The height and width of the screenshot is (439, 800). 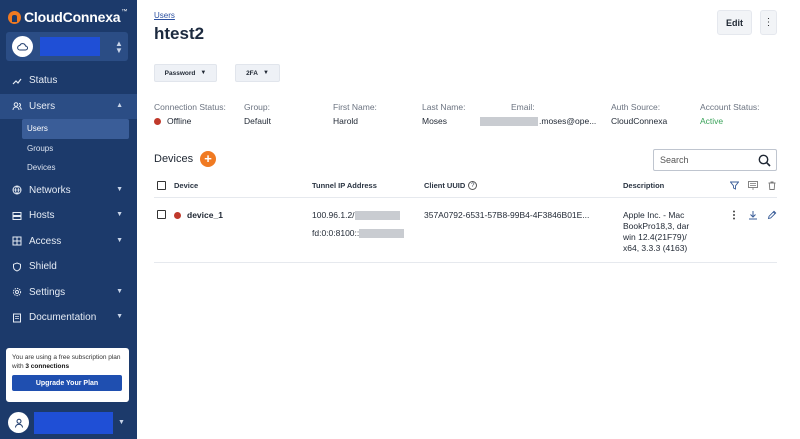 What do you see at coordinates (768, 22) in the screenshot?
I see `more-options-button: ⋮` at bounding box center [768, 22].